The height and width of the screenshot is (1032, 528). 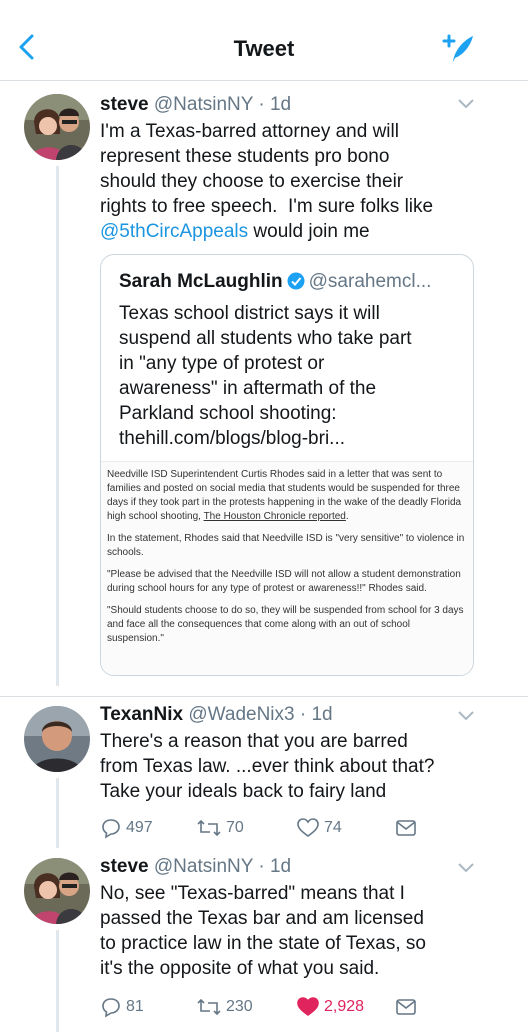 I want to click on tweet-text-line: No, see "Texas-barred" means that I, so click(x=252, y=893).